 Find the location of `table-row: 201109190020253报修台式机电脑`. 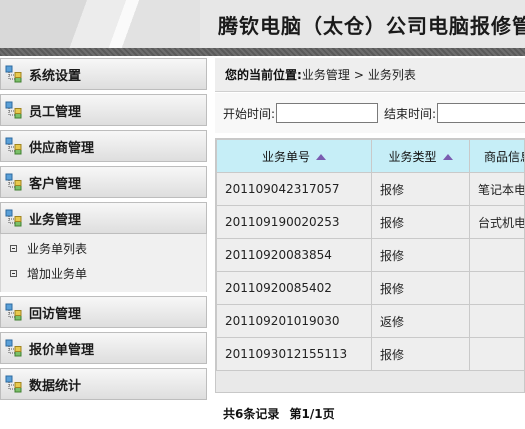

table-row: 201109190020253报修台式机电脑 is located at coordinates (370, 222).